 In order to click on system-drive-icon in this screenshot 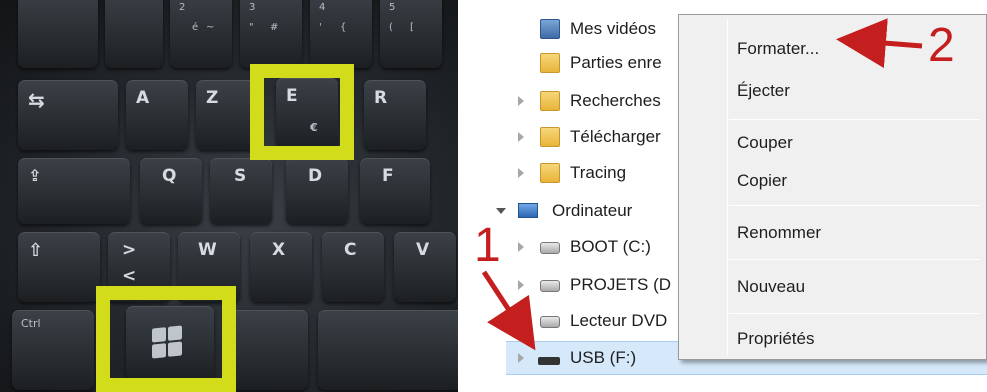, I will do `click(550, 248)`.